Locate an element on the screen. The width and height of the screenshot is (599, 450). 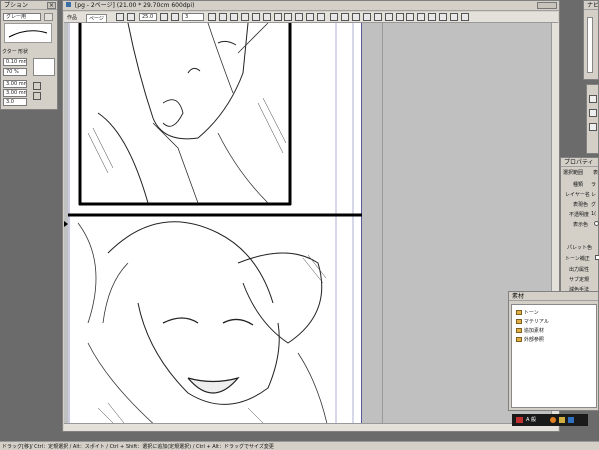
toolbar-icons-left is located at coordinates (126, 17).